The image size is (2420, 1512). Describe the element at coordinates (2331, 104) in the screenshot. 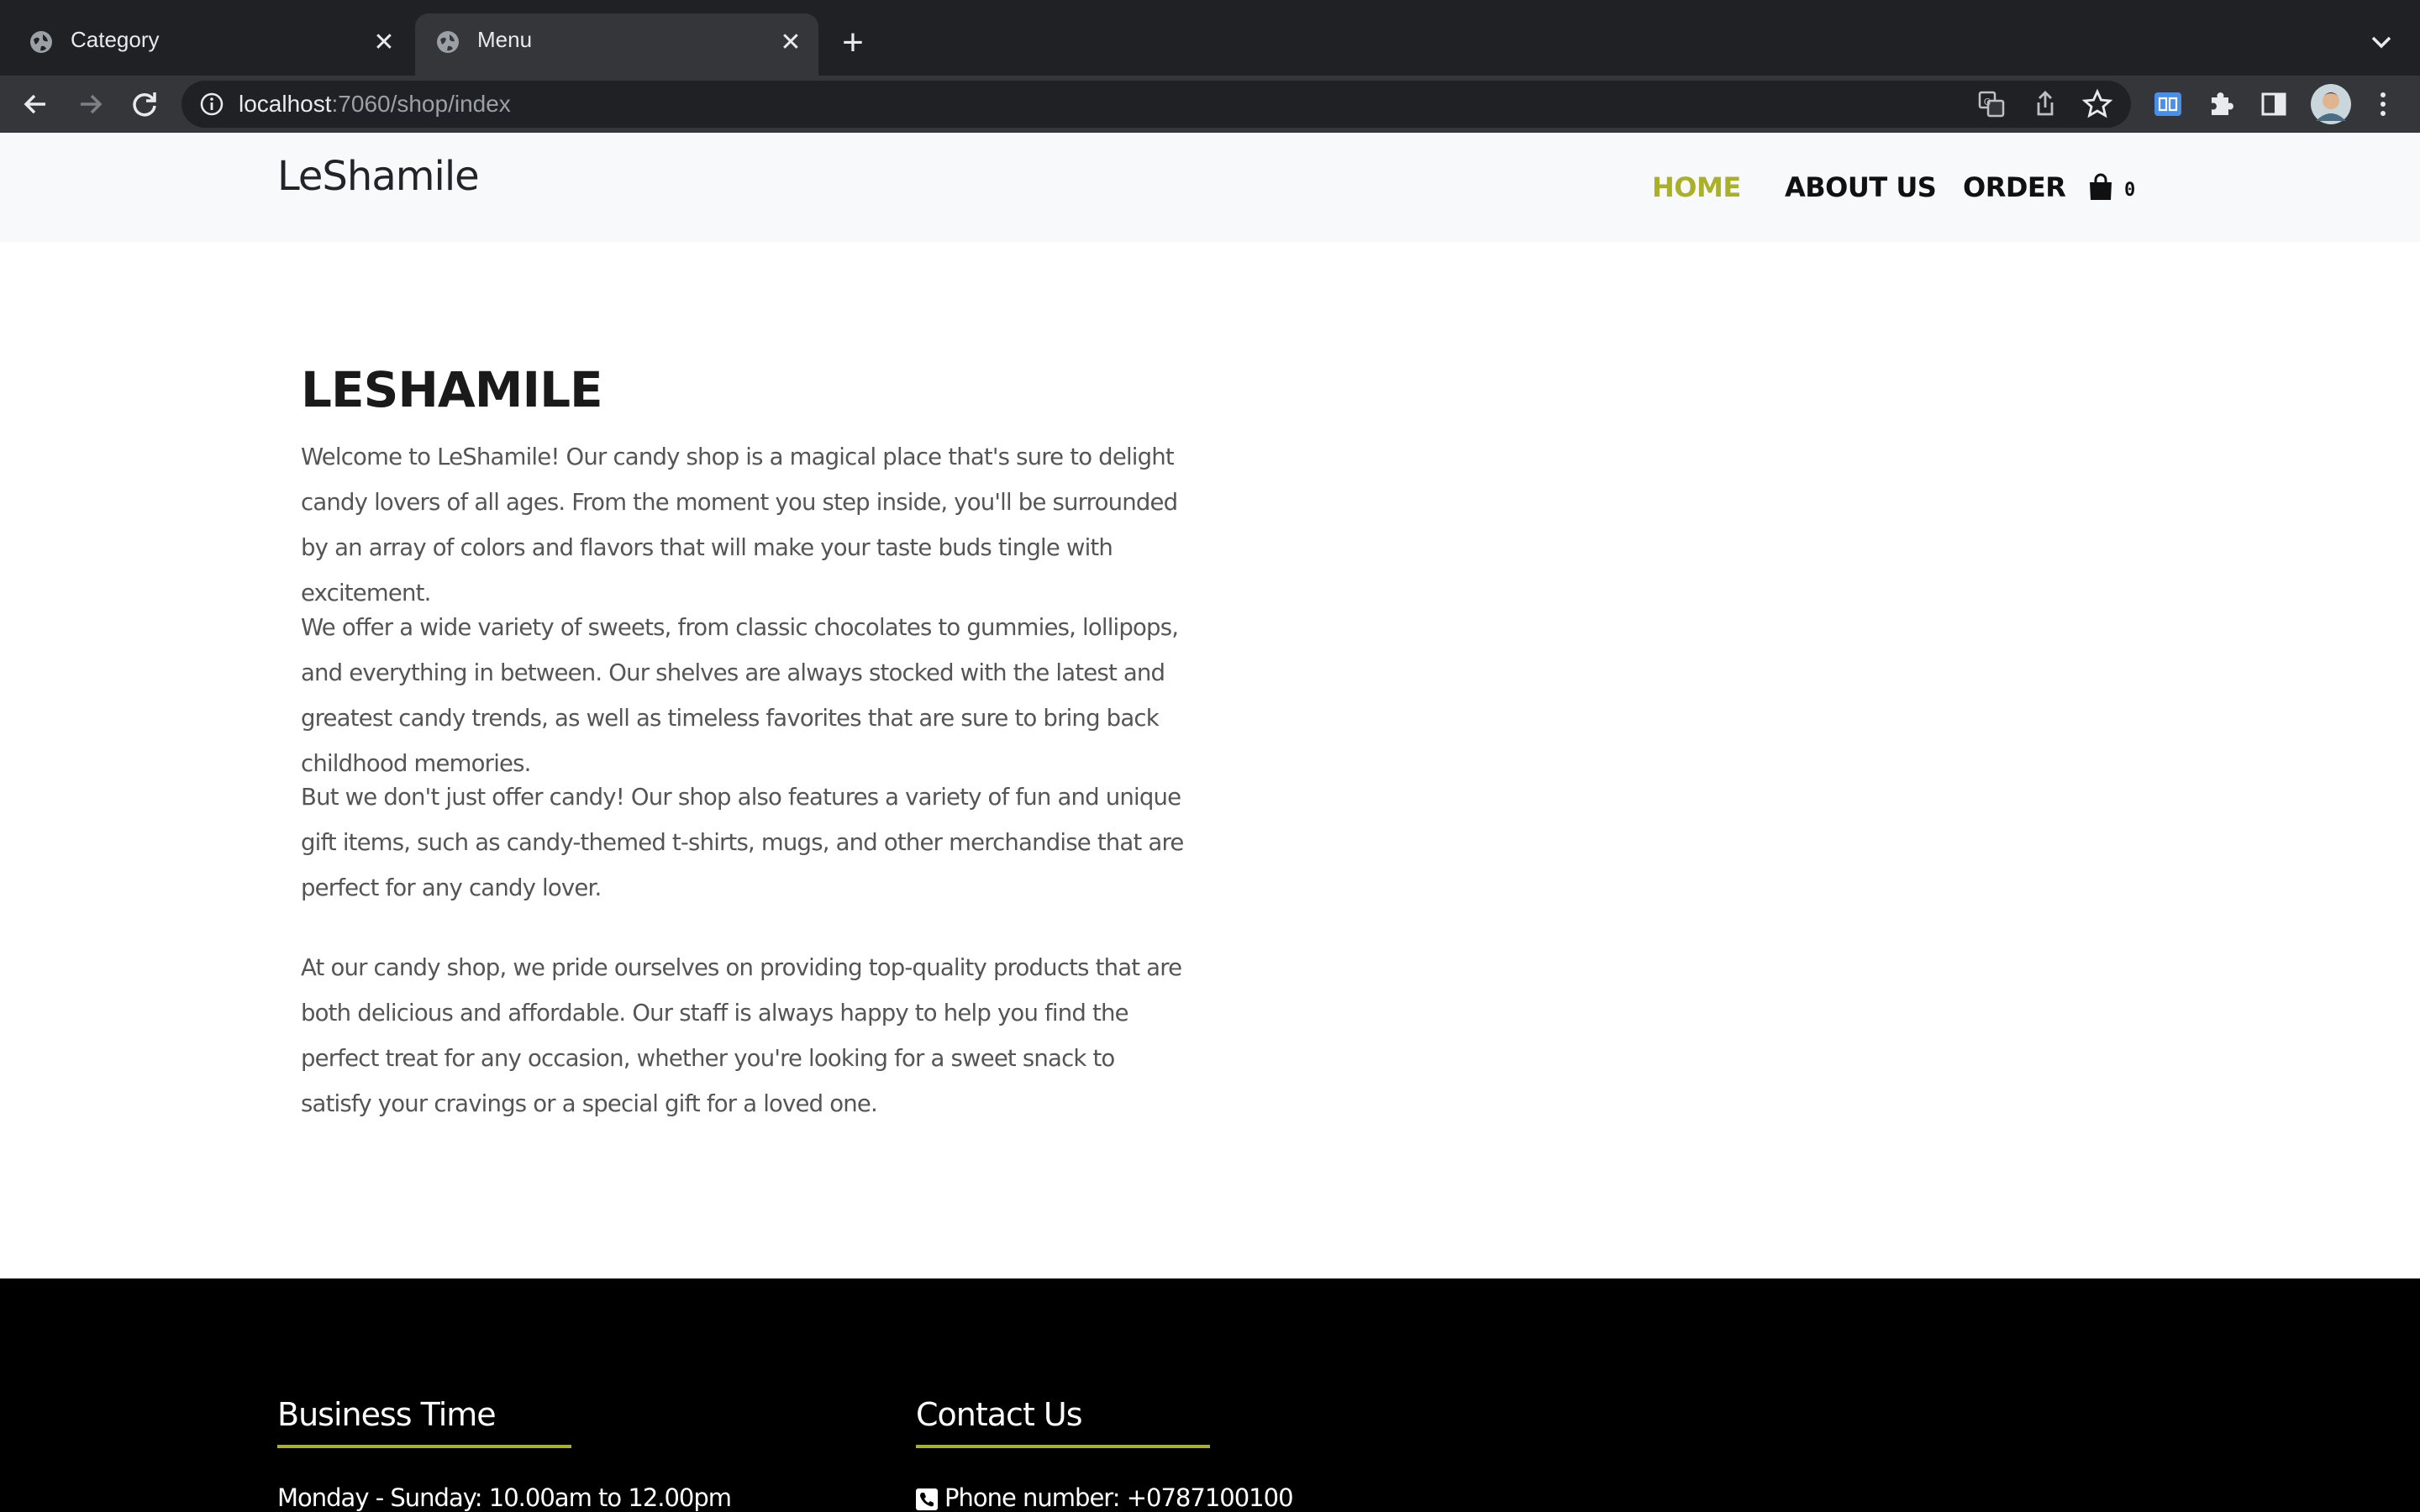

I see `profile-avatar` at that location.